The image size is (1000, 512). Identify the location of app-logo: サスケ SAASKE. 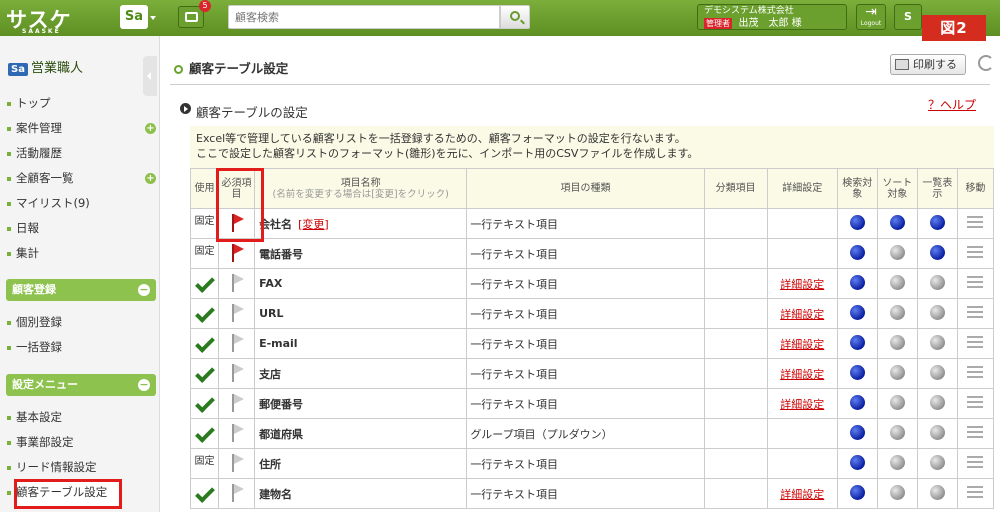
(39, 19).